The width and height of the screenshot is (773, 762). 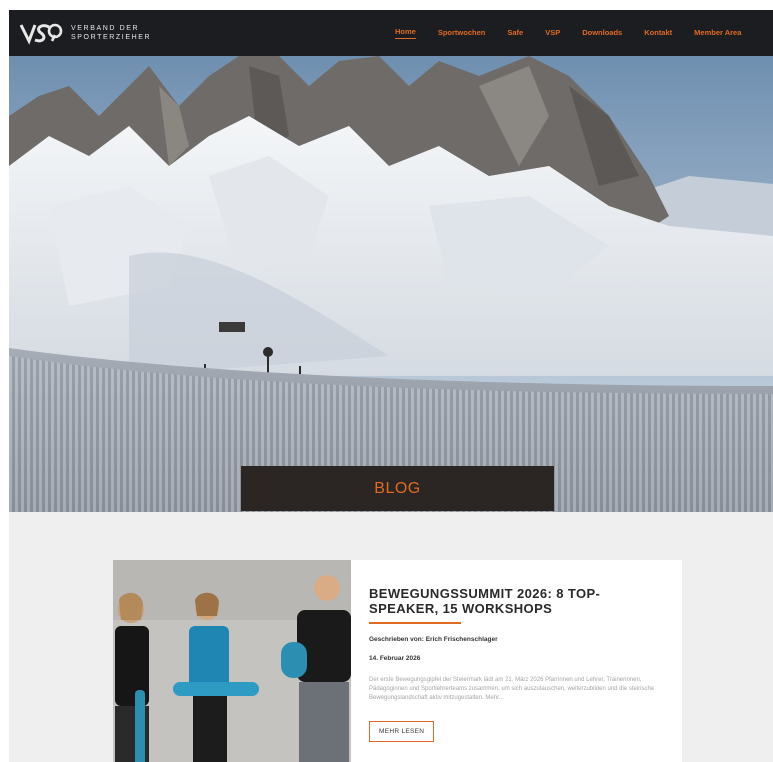 I want to click on nav-item-vsp: VSP, so click(x=552, y=33).